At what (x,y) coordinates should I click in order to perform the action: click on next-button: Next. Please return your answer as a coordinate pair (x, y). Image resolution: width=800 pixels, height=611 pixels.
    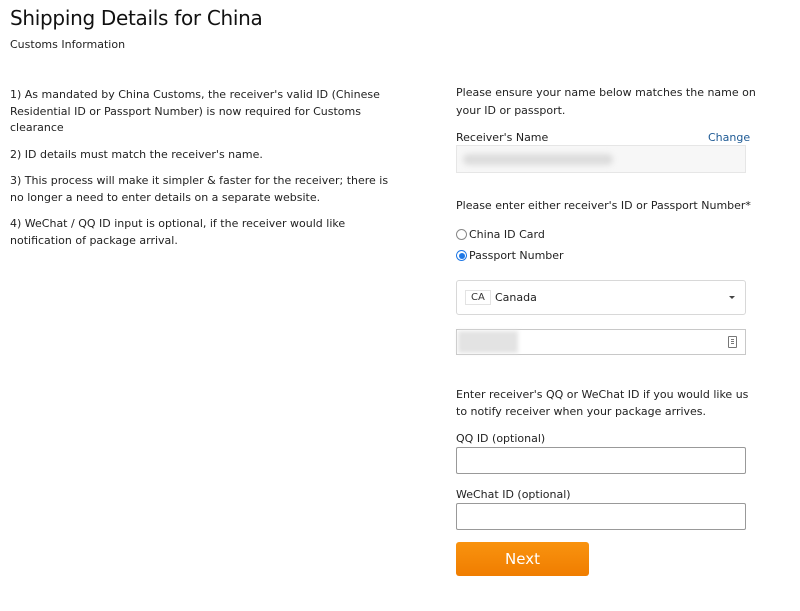
    Looking at the image, I should click on (522, 559).